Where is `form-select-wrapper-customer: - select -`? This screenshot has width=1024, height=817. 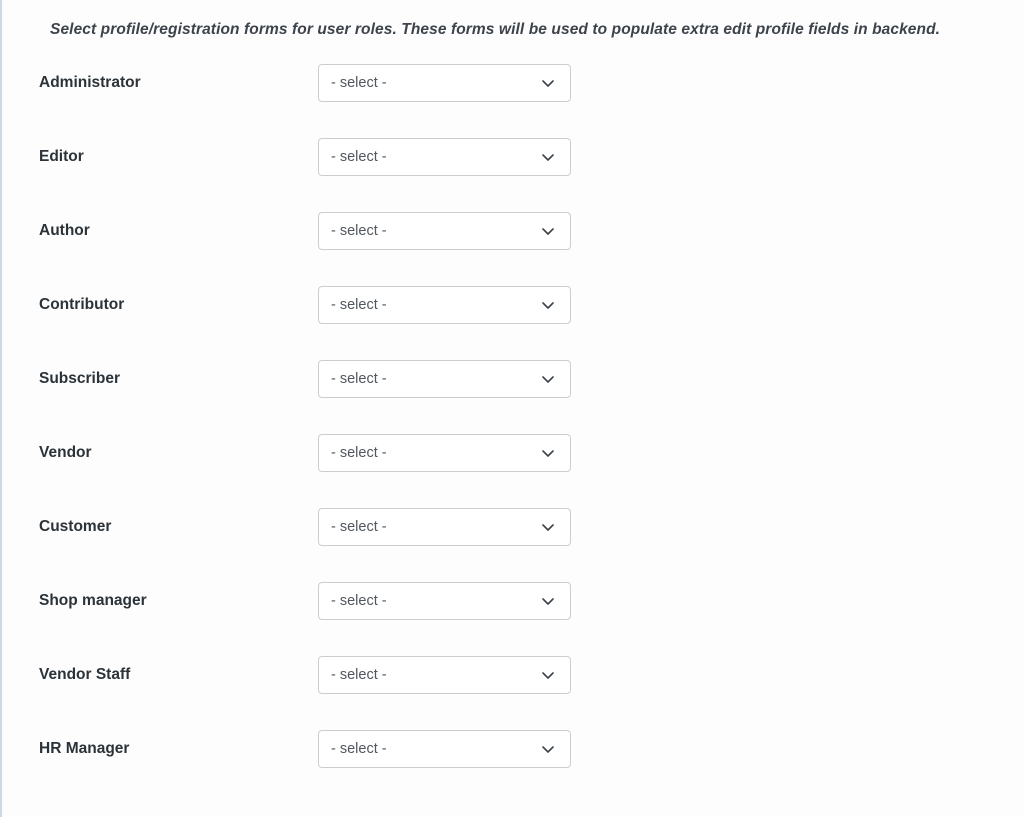
form-select-wrapper-customer: - select - is located at coordinates (444, 527).